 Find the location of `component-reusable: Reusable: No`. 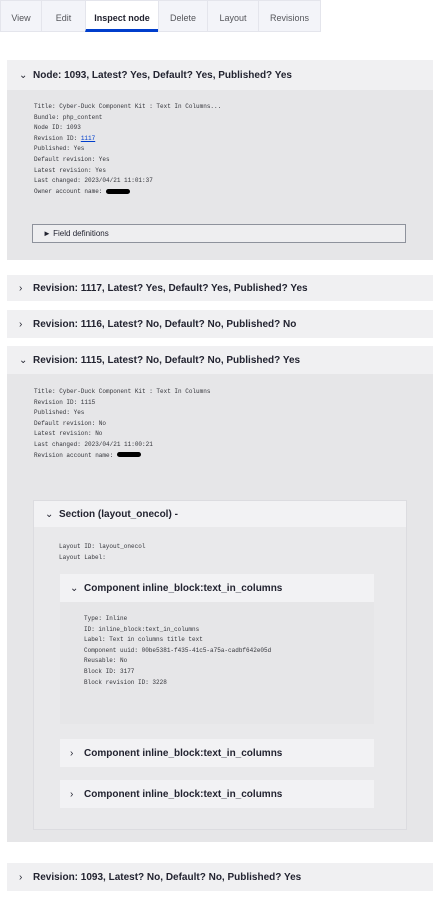

component-reusable: Reusable: No is located at coordinates (106, 661).